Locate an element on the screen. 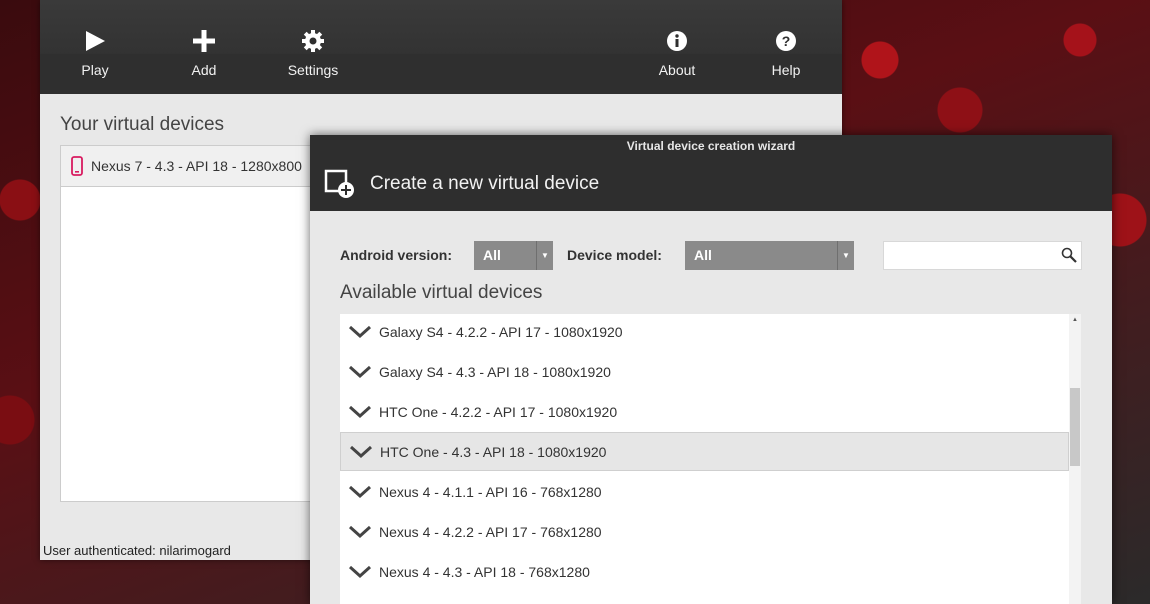  list-item: Galaxy S4 - 4.2.2 - API 17 - 1080x1920 is located at coordinates (704, 332).